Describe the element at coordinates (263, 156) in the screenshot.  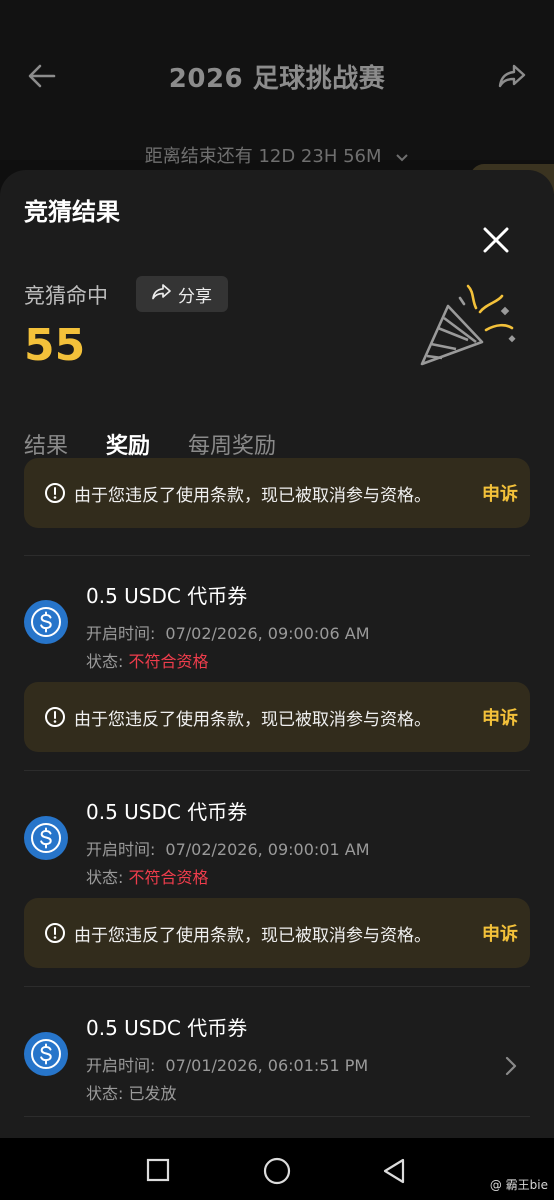
I see `countdown-text: 距离结束还有 12D 23H 56M` at that location.